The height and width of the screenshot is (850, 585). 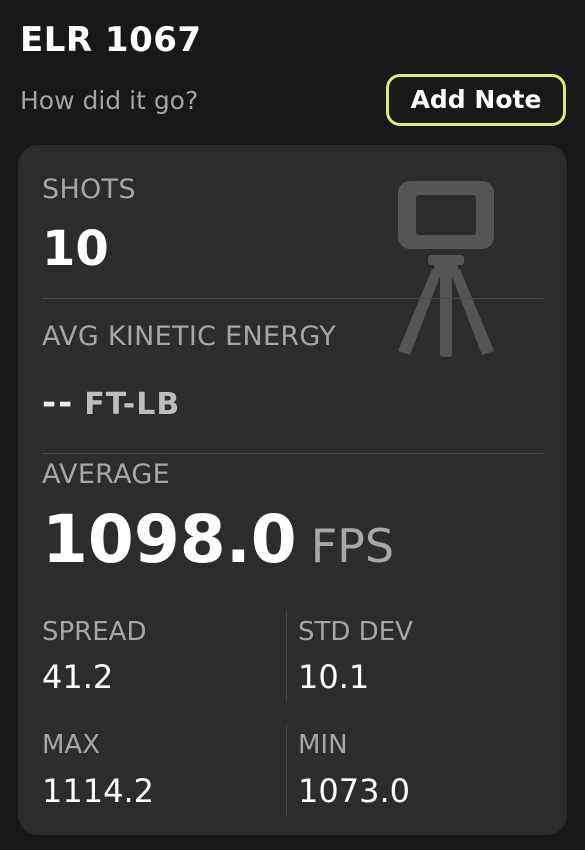 I want to click on average-unit: FPS, so click(x=352, y=546).